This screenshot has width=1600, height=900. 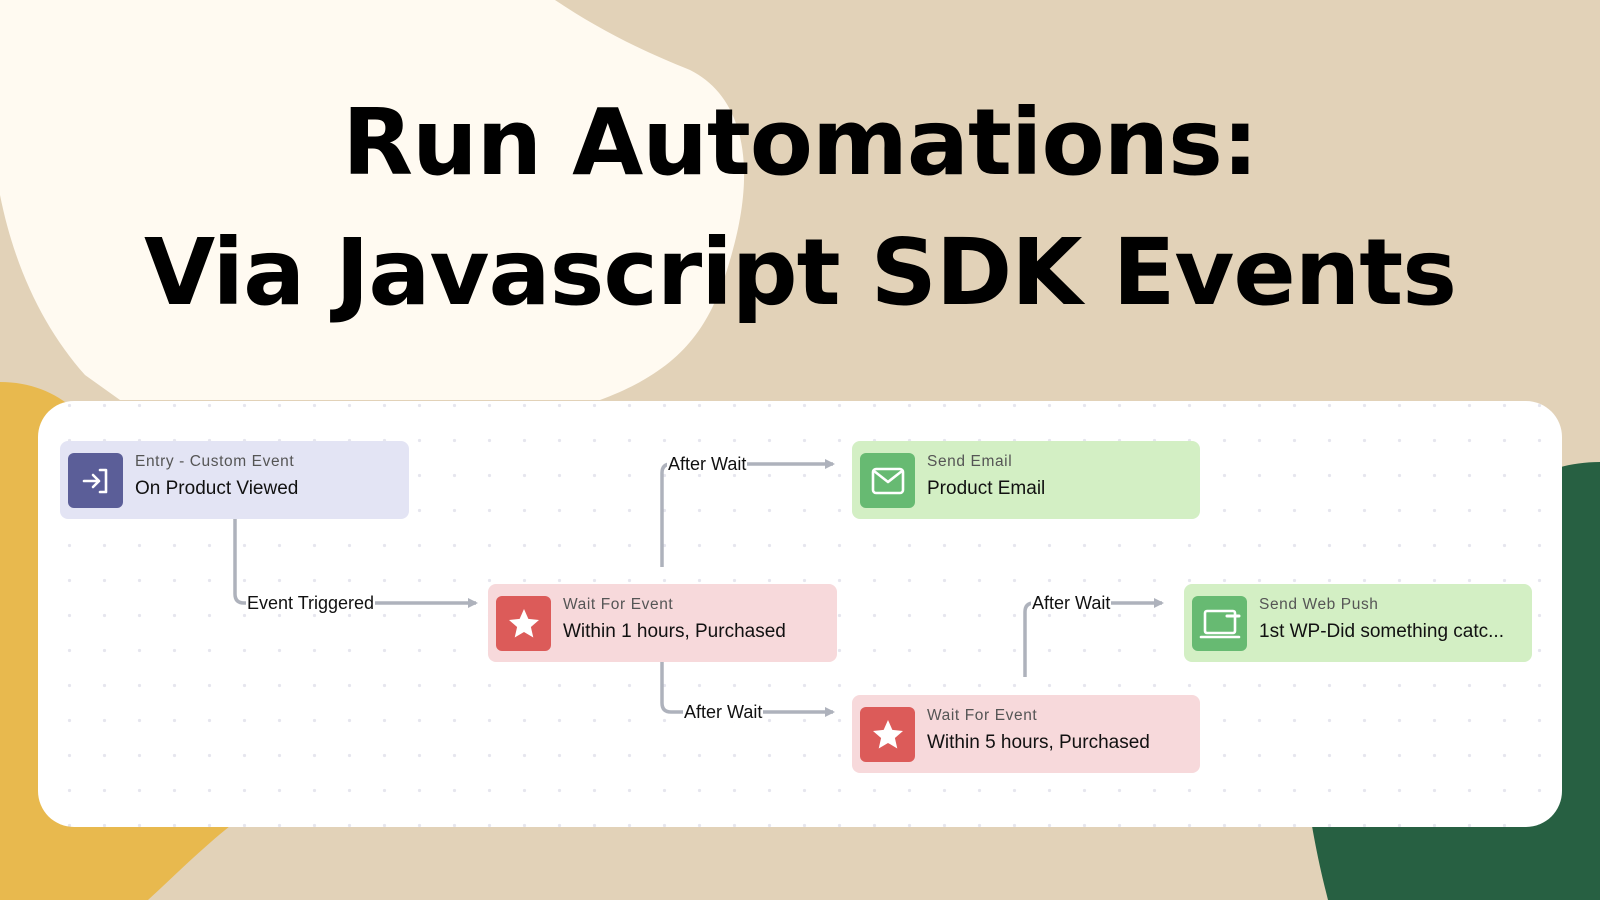 What do you see at coordinates (1038, 742) in the screenshot?
I see `node-label: Within 5 hours, Purchased` at bounding box center [1038, 742].